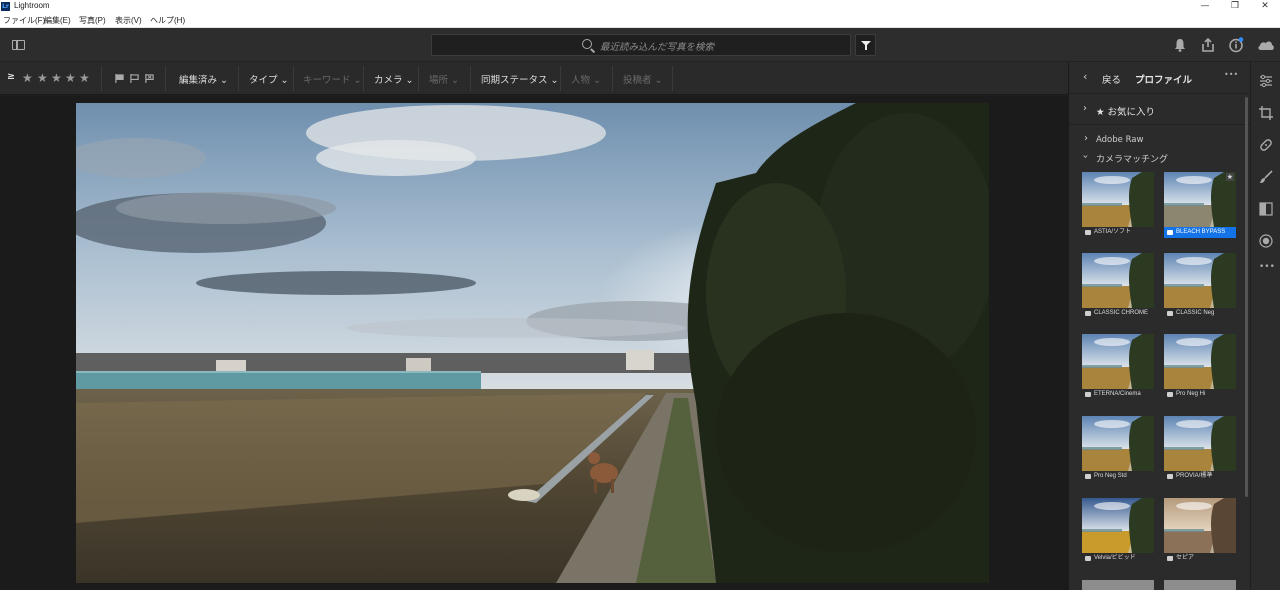 The image size is (1280, 590). I want to click on back-button: 戻る, so click(1111, 79).